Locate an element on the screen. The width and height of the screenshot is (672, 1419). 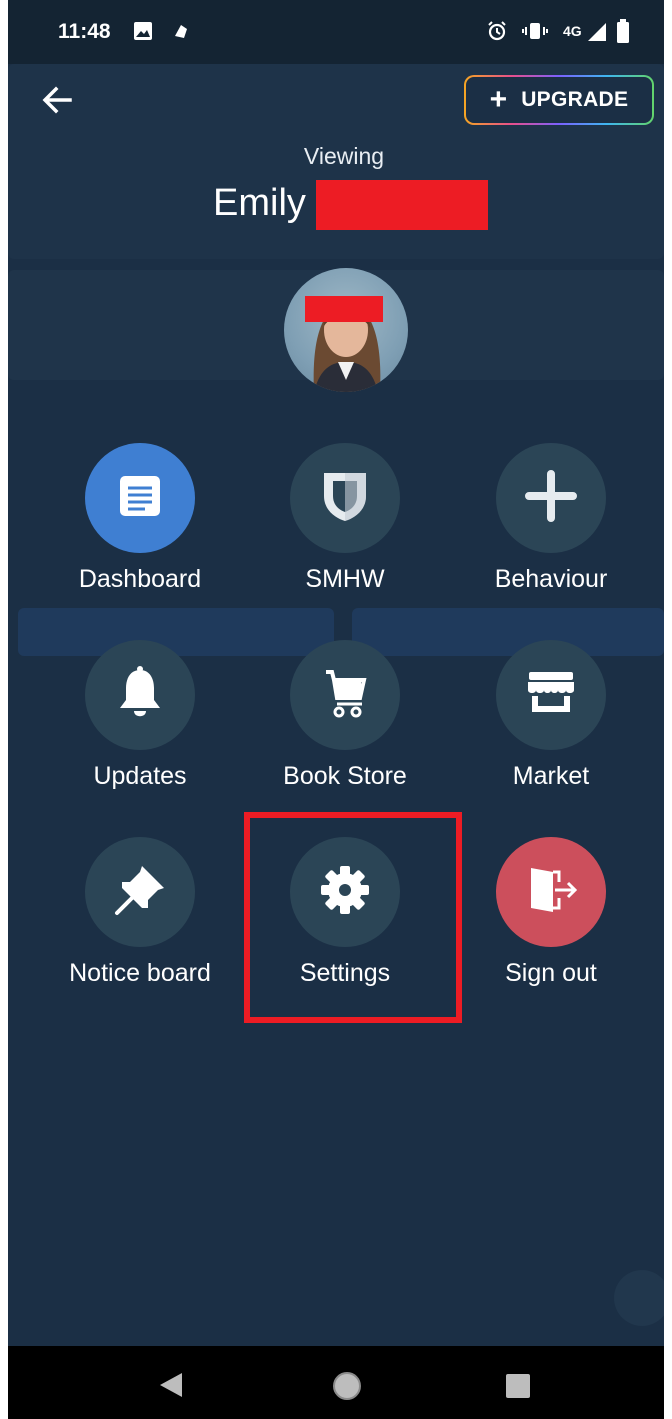
image-icon is located at coordinates (143, 33).